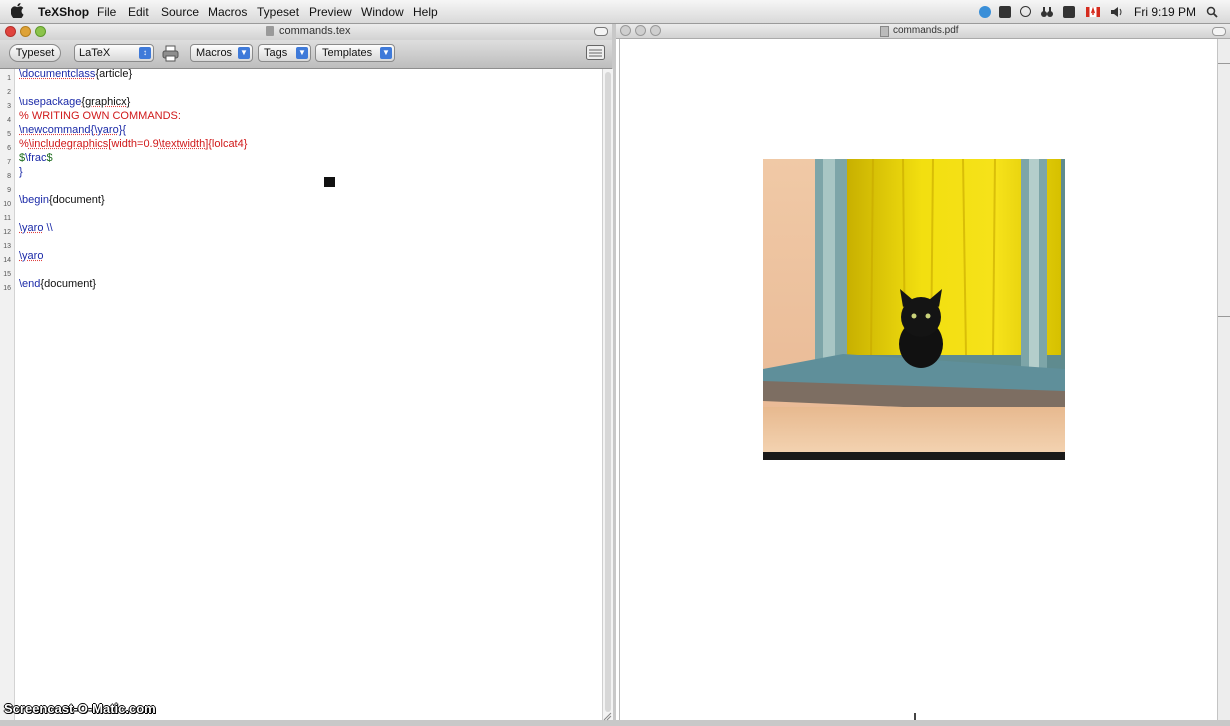  I want to click on typeset-button: Typeset, so click(35, 53).